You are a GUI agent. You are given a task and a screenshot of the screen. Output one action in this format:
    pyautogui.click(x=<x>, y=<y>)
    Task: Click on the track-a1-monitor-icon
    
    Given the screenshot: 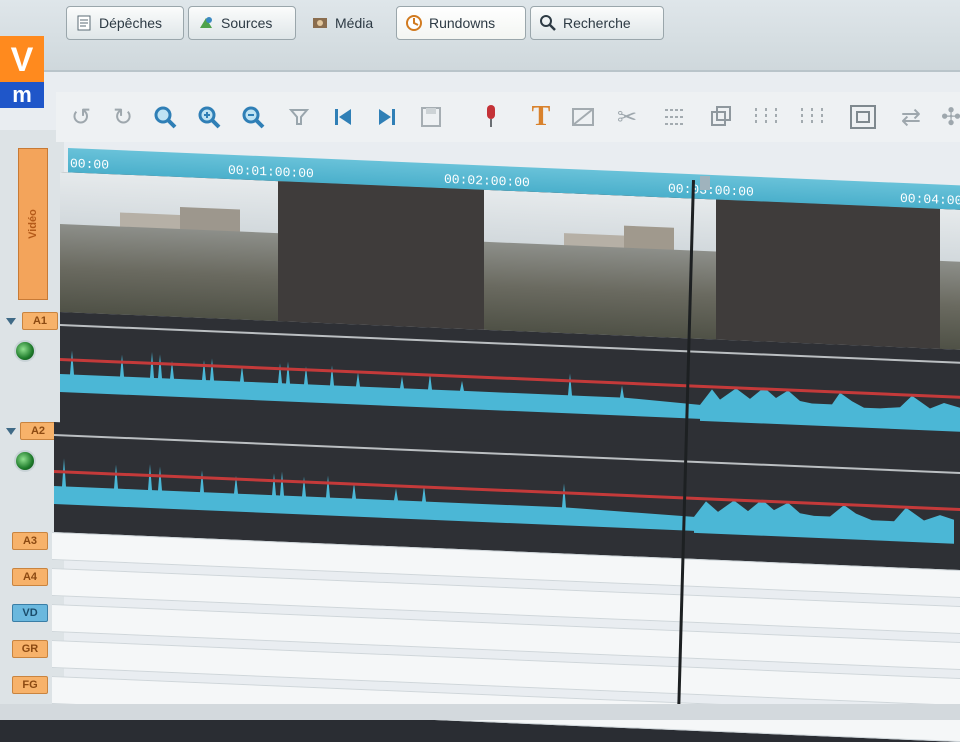 What is the action you would take?
    pyautogui.click(x=25, y=351)
    